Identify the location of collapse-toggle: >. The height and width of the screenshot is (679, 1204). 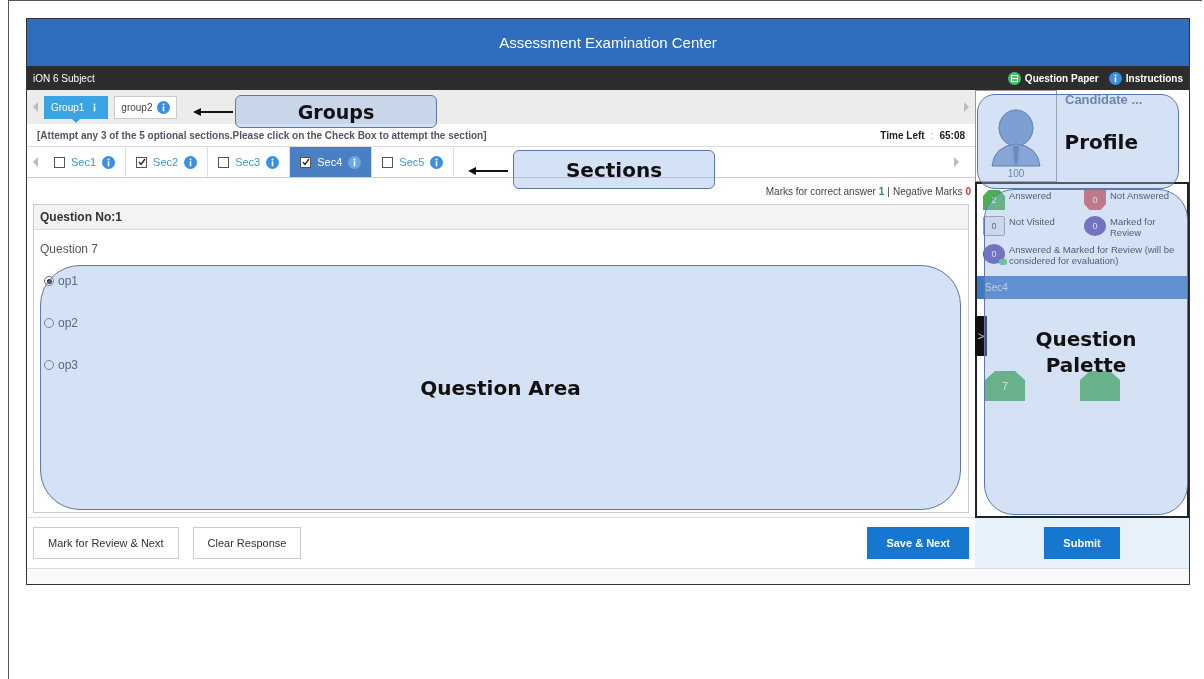
(981, 336).